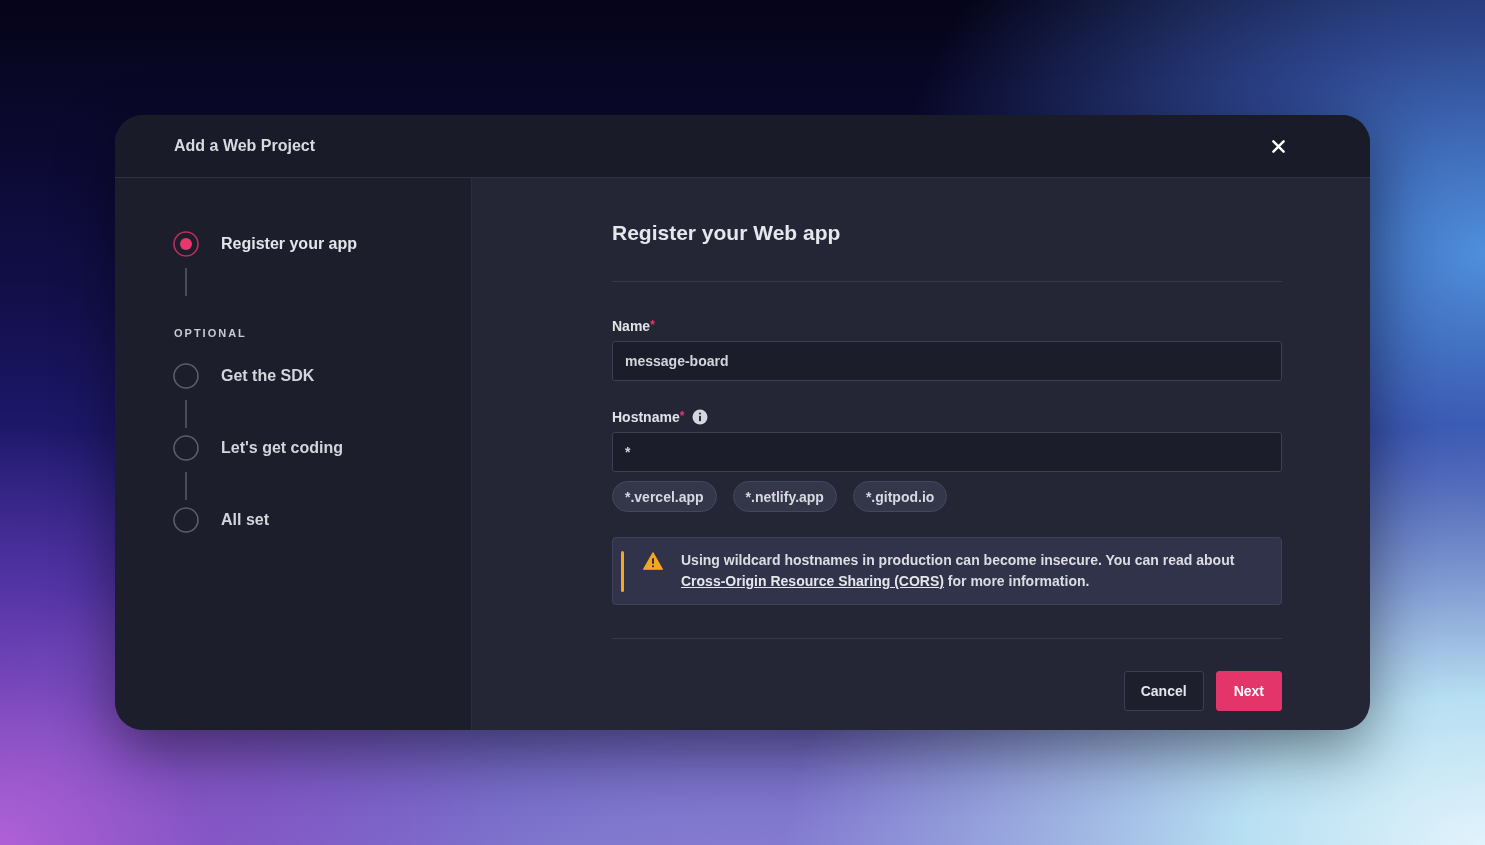 Image resolution: width=1485 pixels, height=845 pixels. I want to click on hostname-suggestion-chip: *.gitpod.io, so click(900, 496).